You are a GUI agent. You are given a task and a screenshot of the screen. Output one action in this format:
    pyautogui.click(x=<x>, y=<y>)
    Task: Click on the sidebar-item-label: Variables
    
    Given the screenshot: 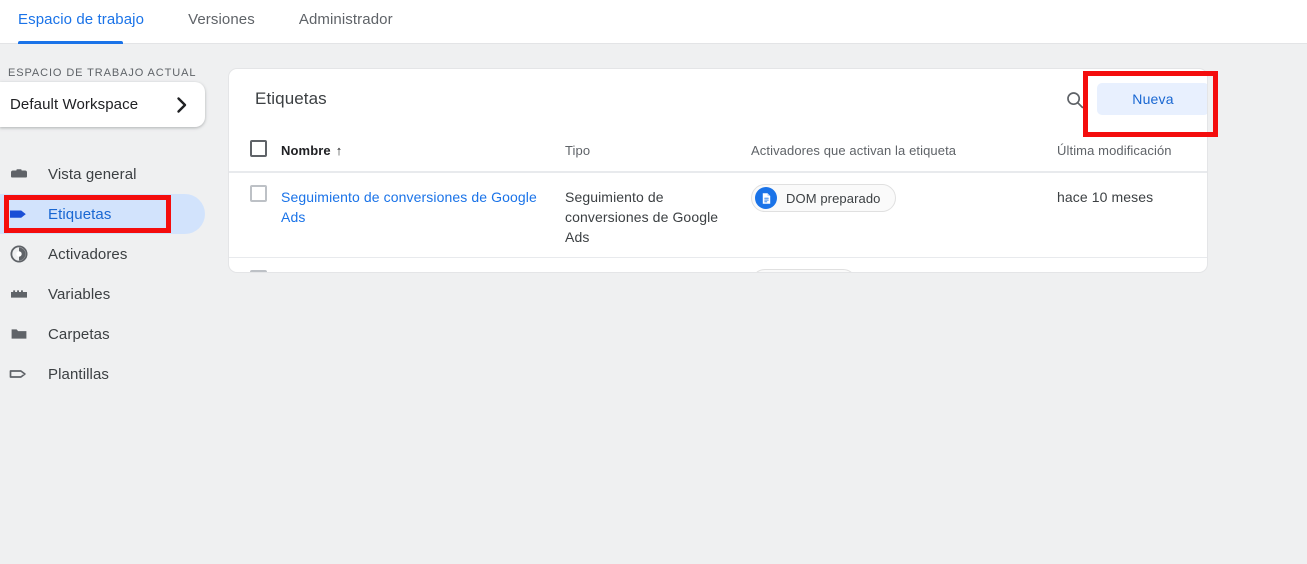 What is the action you would take?
    pyautogui.click(x=79, y=294)
    